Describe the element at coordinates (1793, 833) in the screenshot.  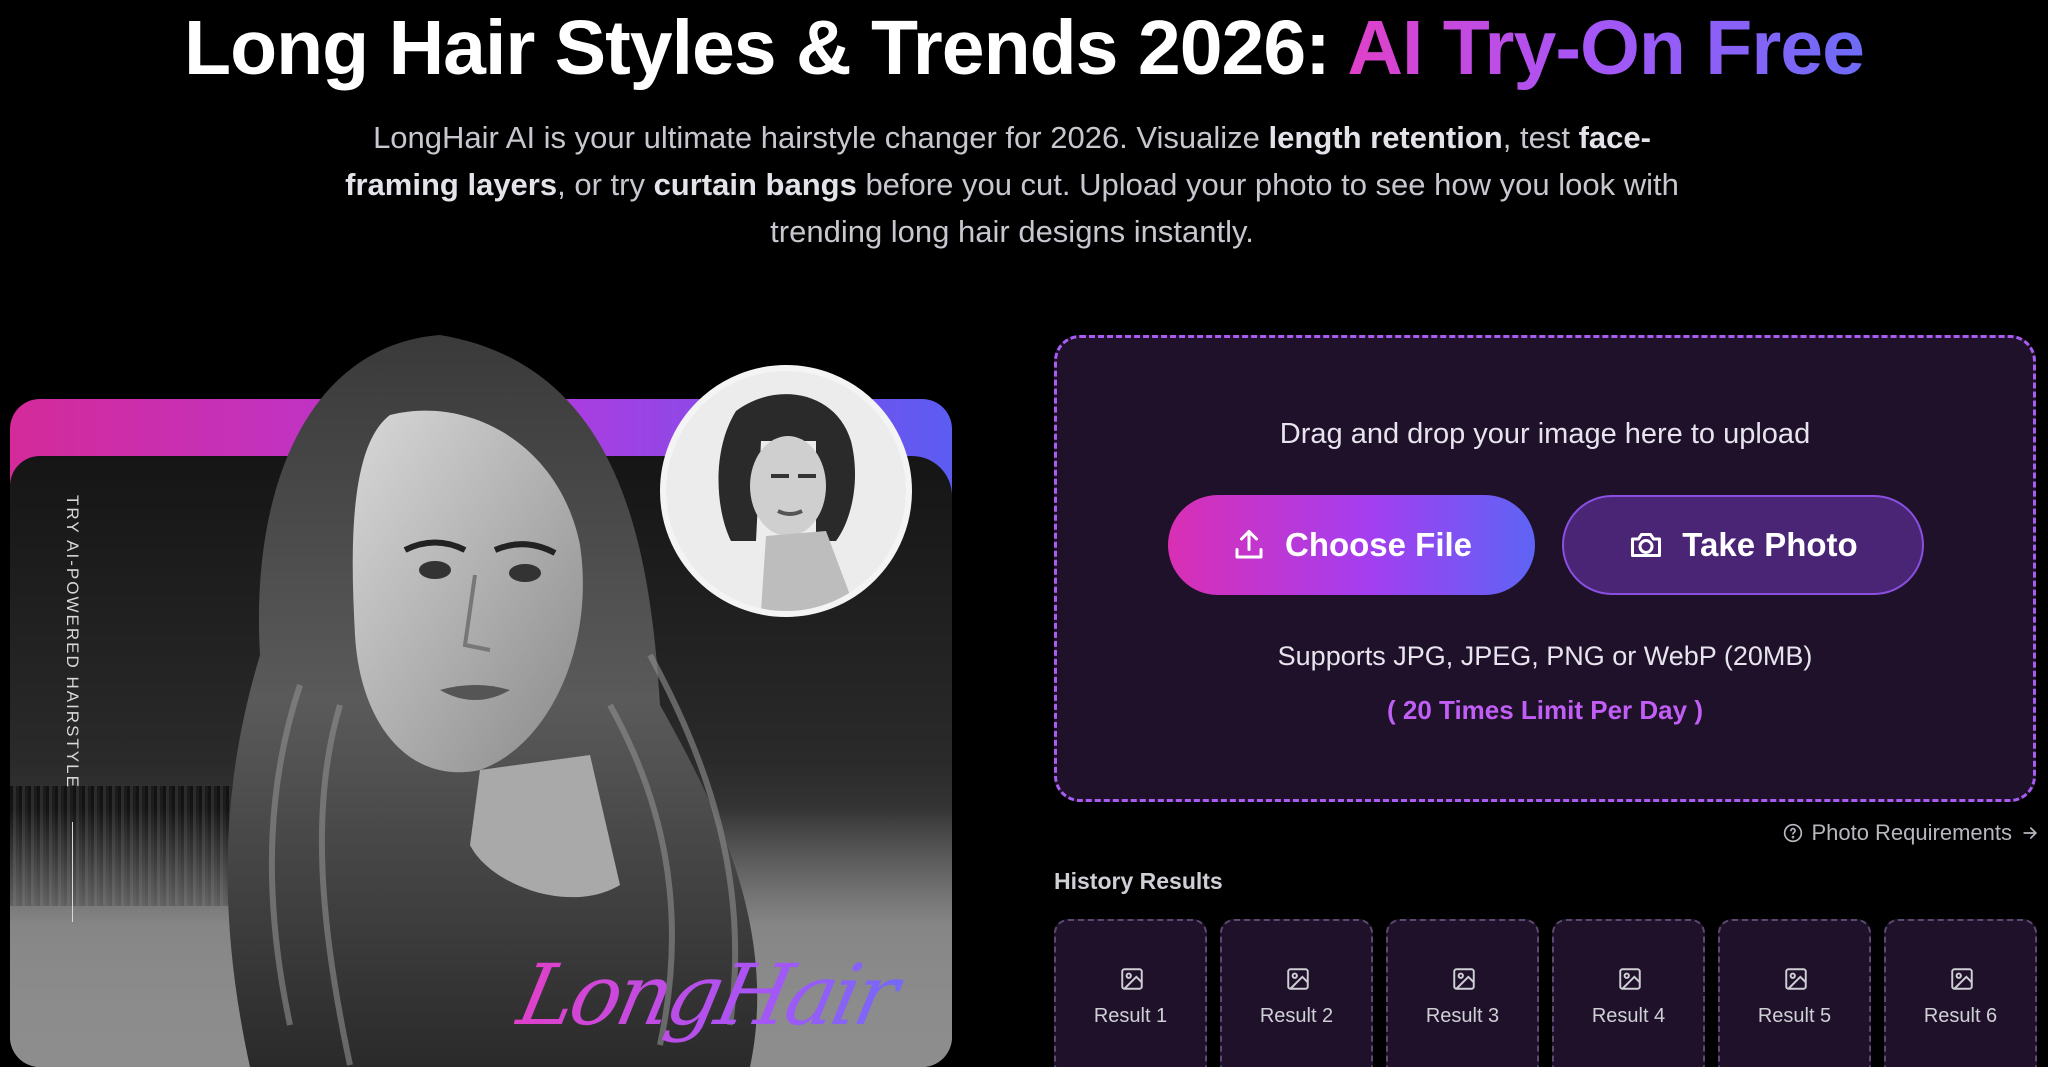
I see `help-circle-icon` at that location.